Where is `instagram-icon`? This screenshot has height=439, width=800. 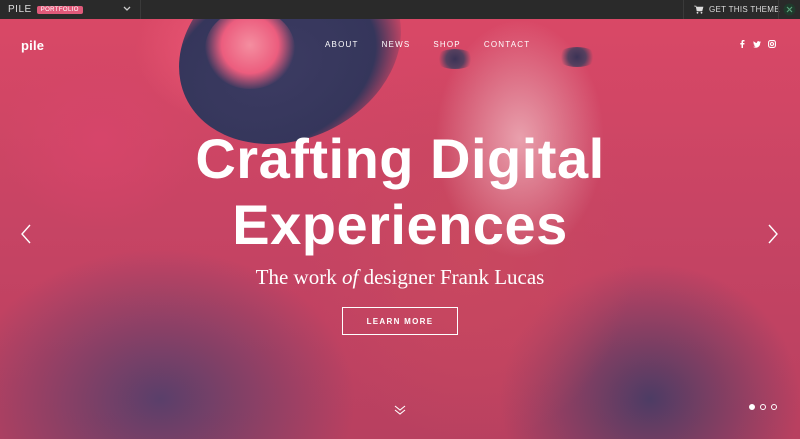
instagram-icon is located at coordinates (772, 44).